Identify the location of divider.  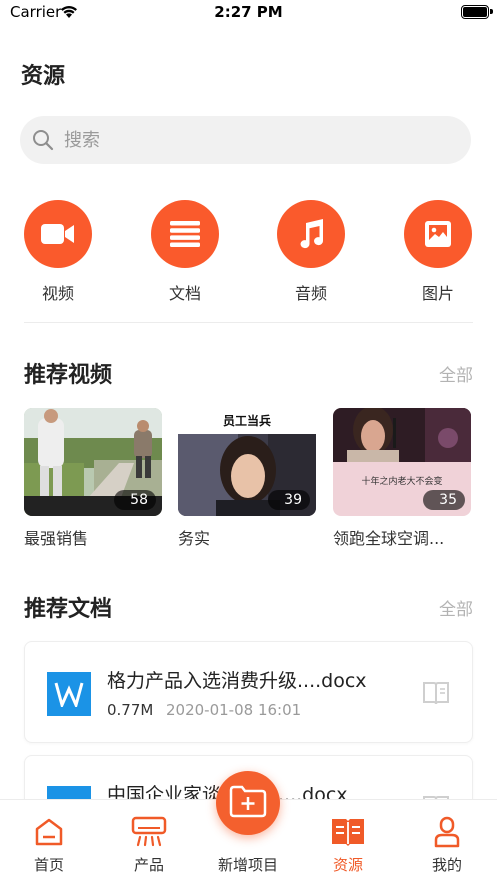
(248, 322).